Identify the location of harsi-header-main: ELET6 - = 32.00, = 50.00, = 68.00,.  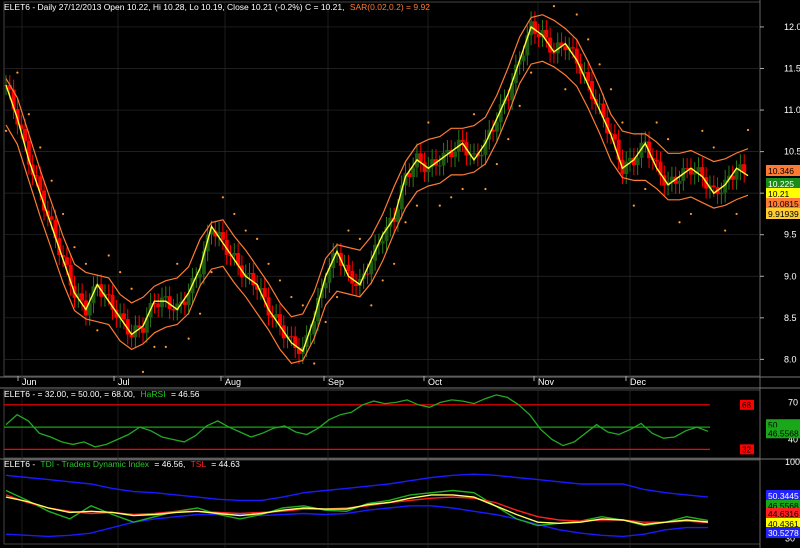
(69, 394).